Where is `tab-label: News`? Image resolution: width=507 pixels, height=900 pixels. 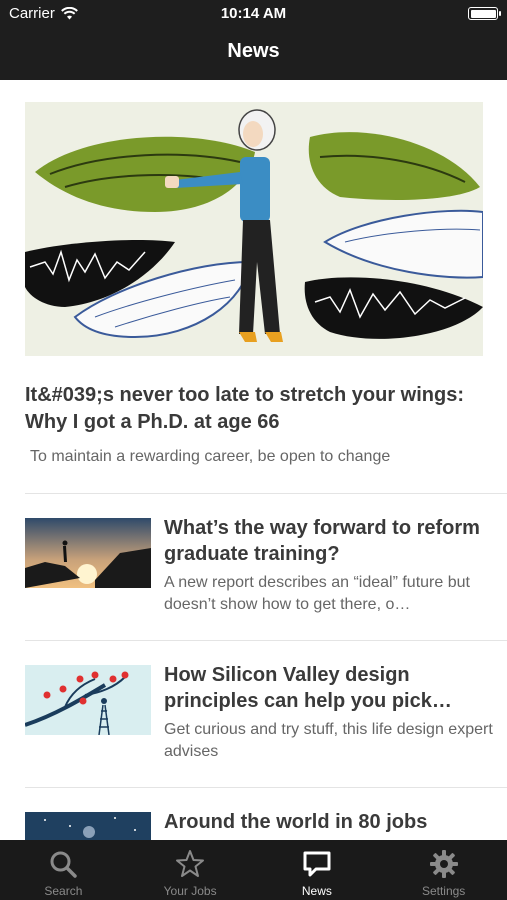 tab-label: News is located at coordinates (316, 891).